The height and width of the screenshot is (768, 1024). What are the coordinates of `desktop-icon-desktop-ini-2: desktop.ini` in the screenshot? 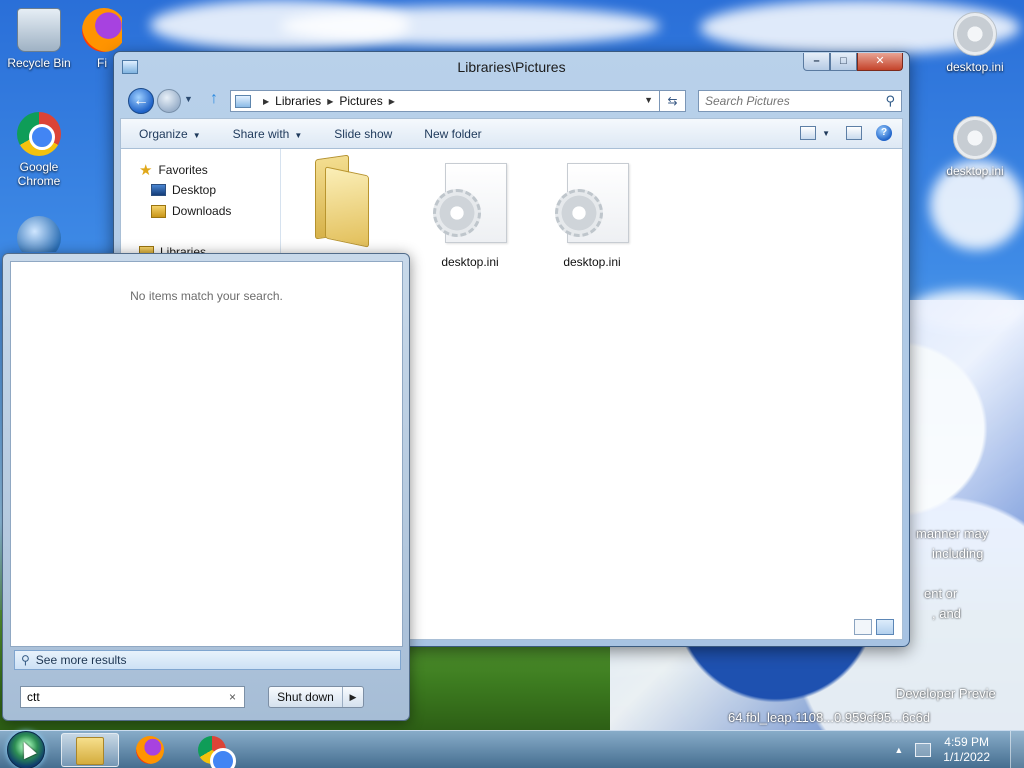 It's located at (975, 147).